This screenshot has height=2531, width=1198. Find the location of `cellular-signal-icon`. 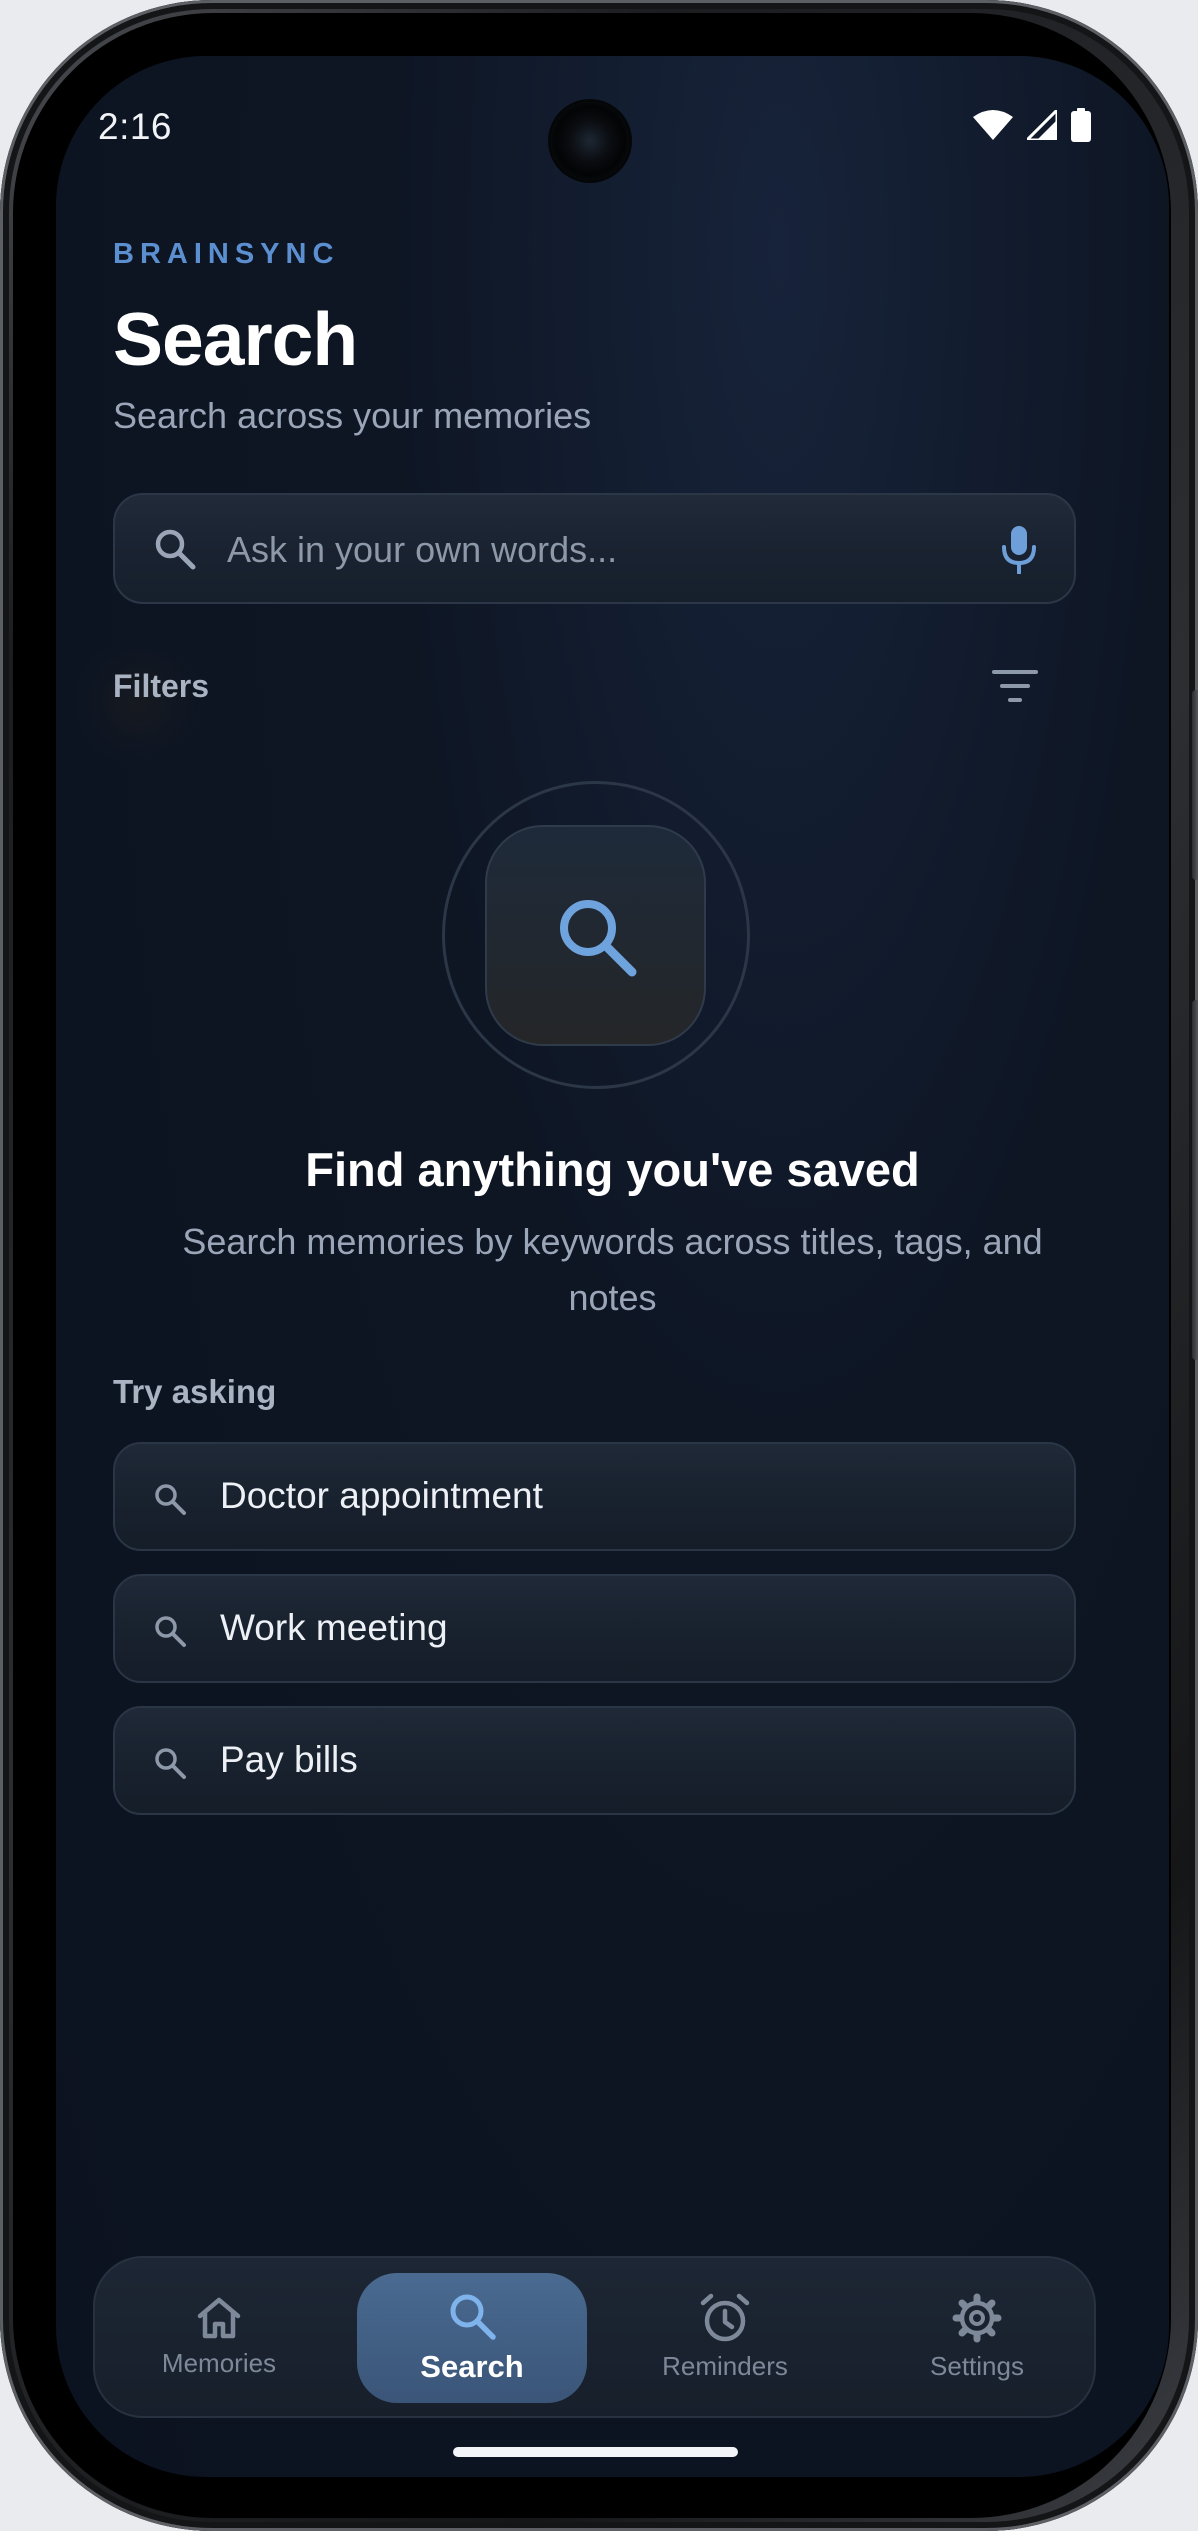

cellular-signal-icon is located at coordinates (1042, 125).